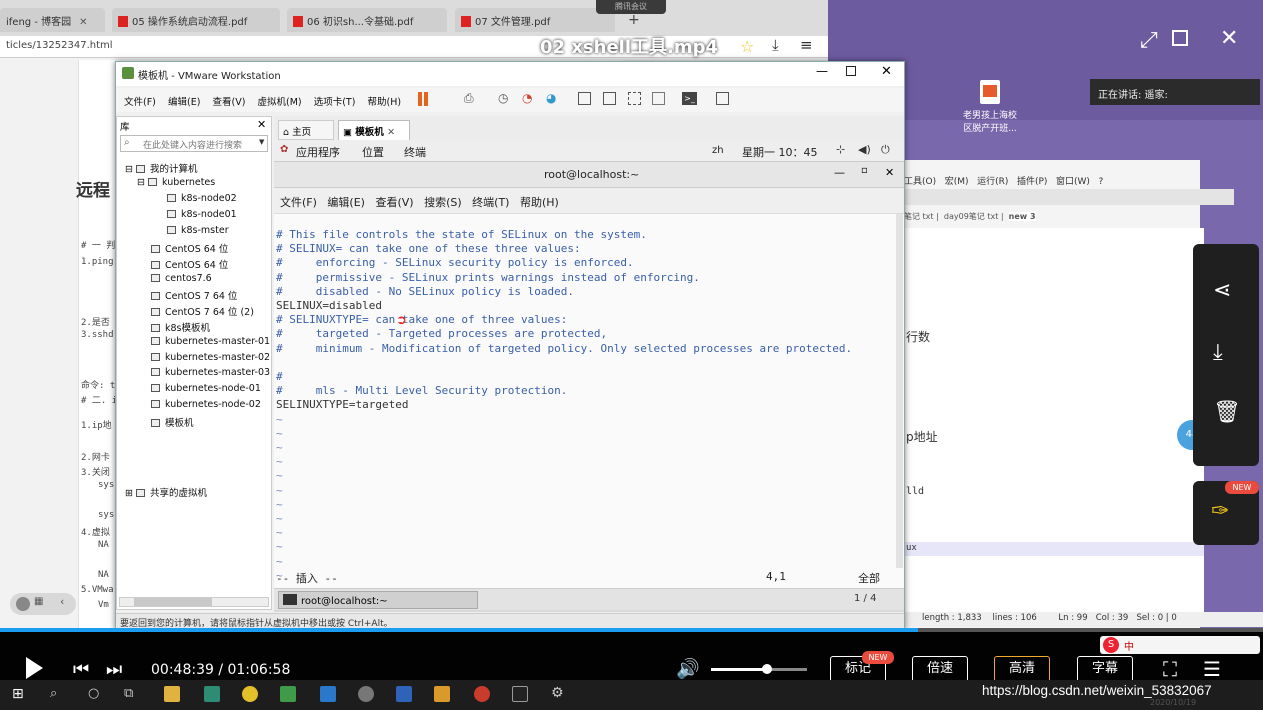  I want to click on chrome-icon, so click(250, 694).